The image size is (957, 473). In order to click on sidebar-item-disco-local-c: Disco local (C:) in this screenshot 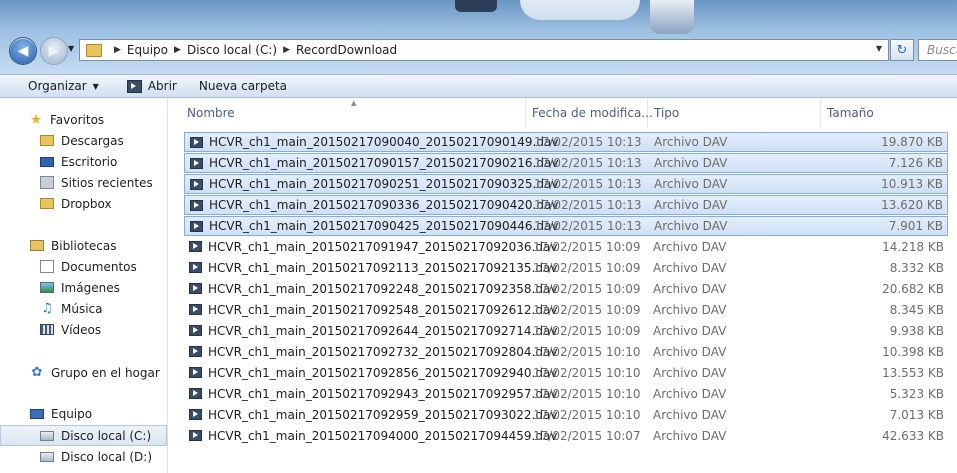, I will do `click(83, 435)`.